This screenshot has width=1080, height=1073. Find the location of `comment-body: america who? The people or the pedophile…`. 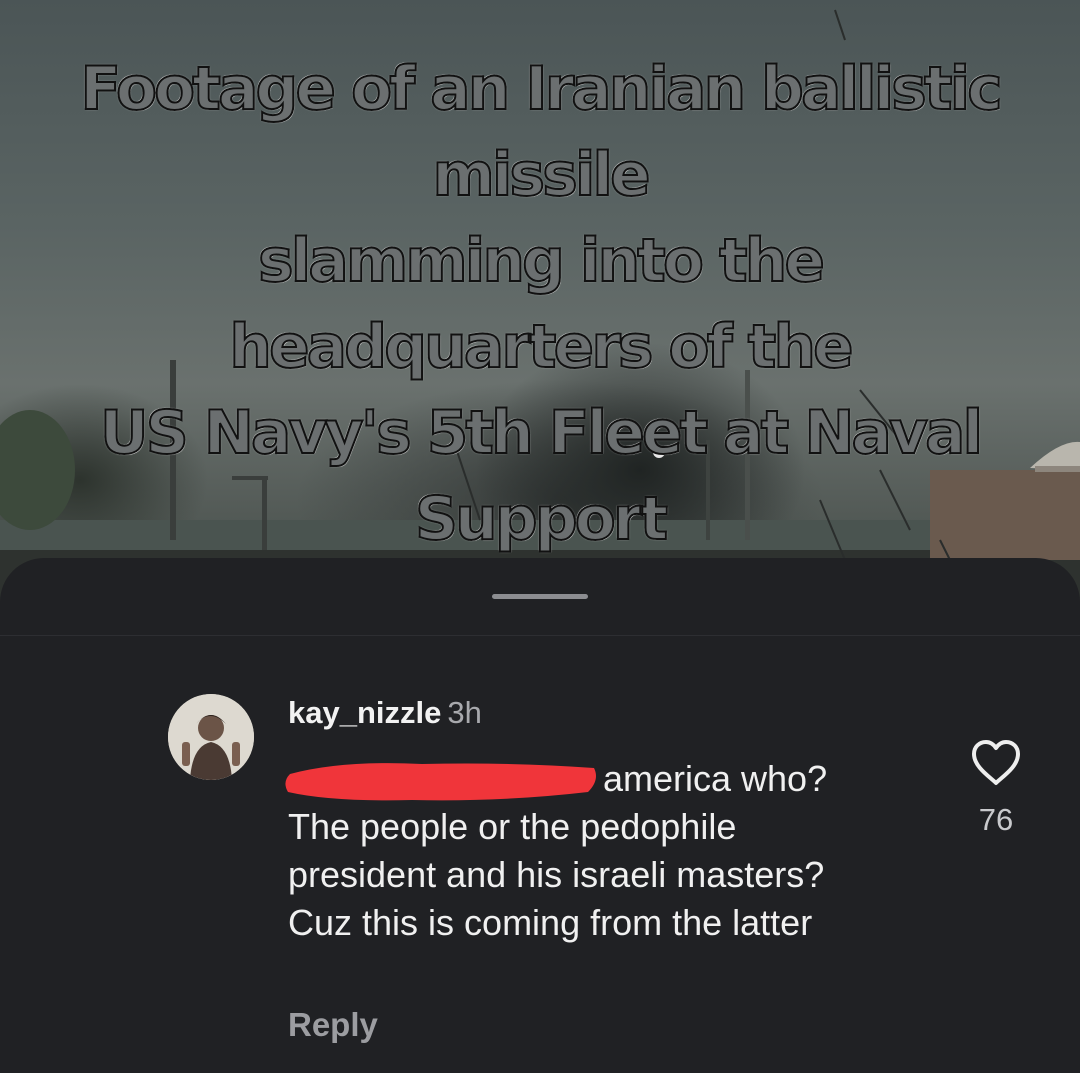

comment-body: america who? The people or the pedophile… is located at coordinates (588, 851).